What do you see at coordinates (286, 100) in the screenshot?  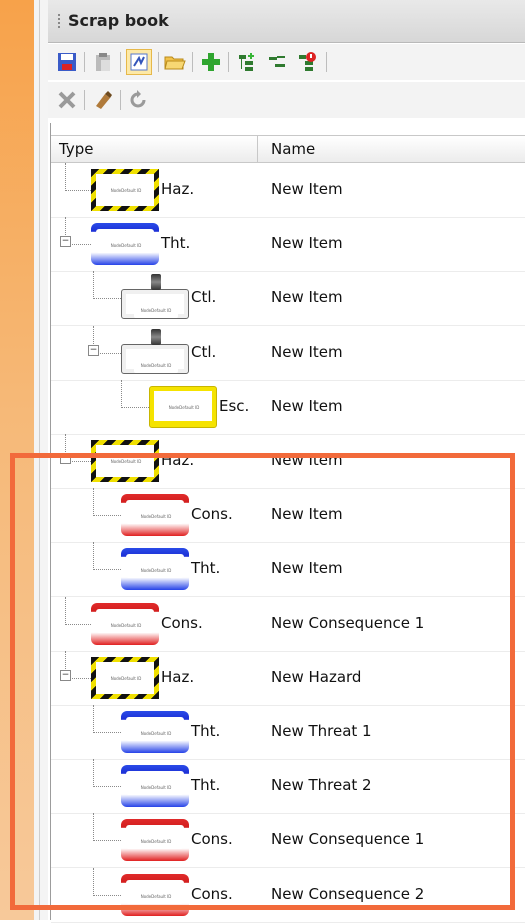 I see `toolbar-secondary` at bounding box center [286, 100].